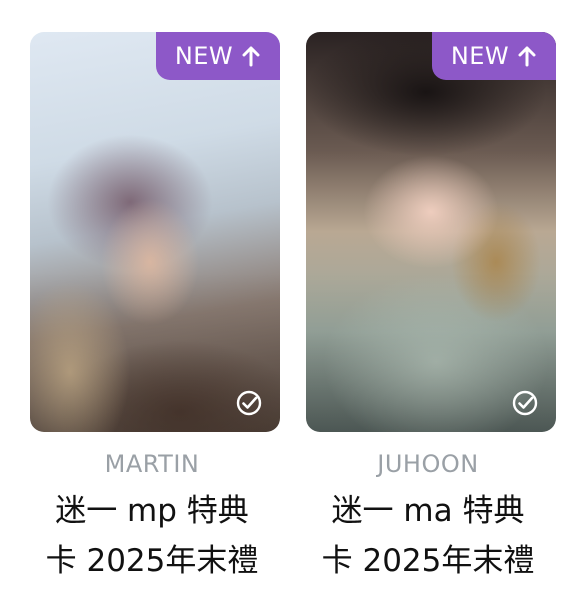 Image resolution: width=580 pixels, height=590 pixels. I want to click on product-title: 迷一 ma 特典 卡 2025年末禮, so click(428, 536).